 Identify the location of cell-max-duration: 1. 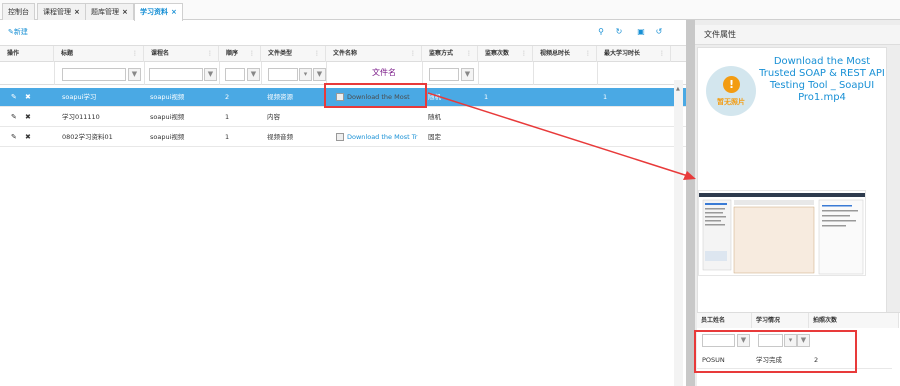
(605, 97).